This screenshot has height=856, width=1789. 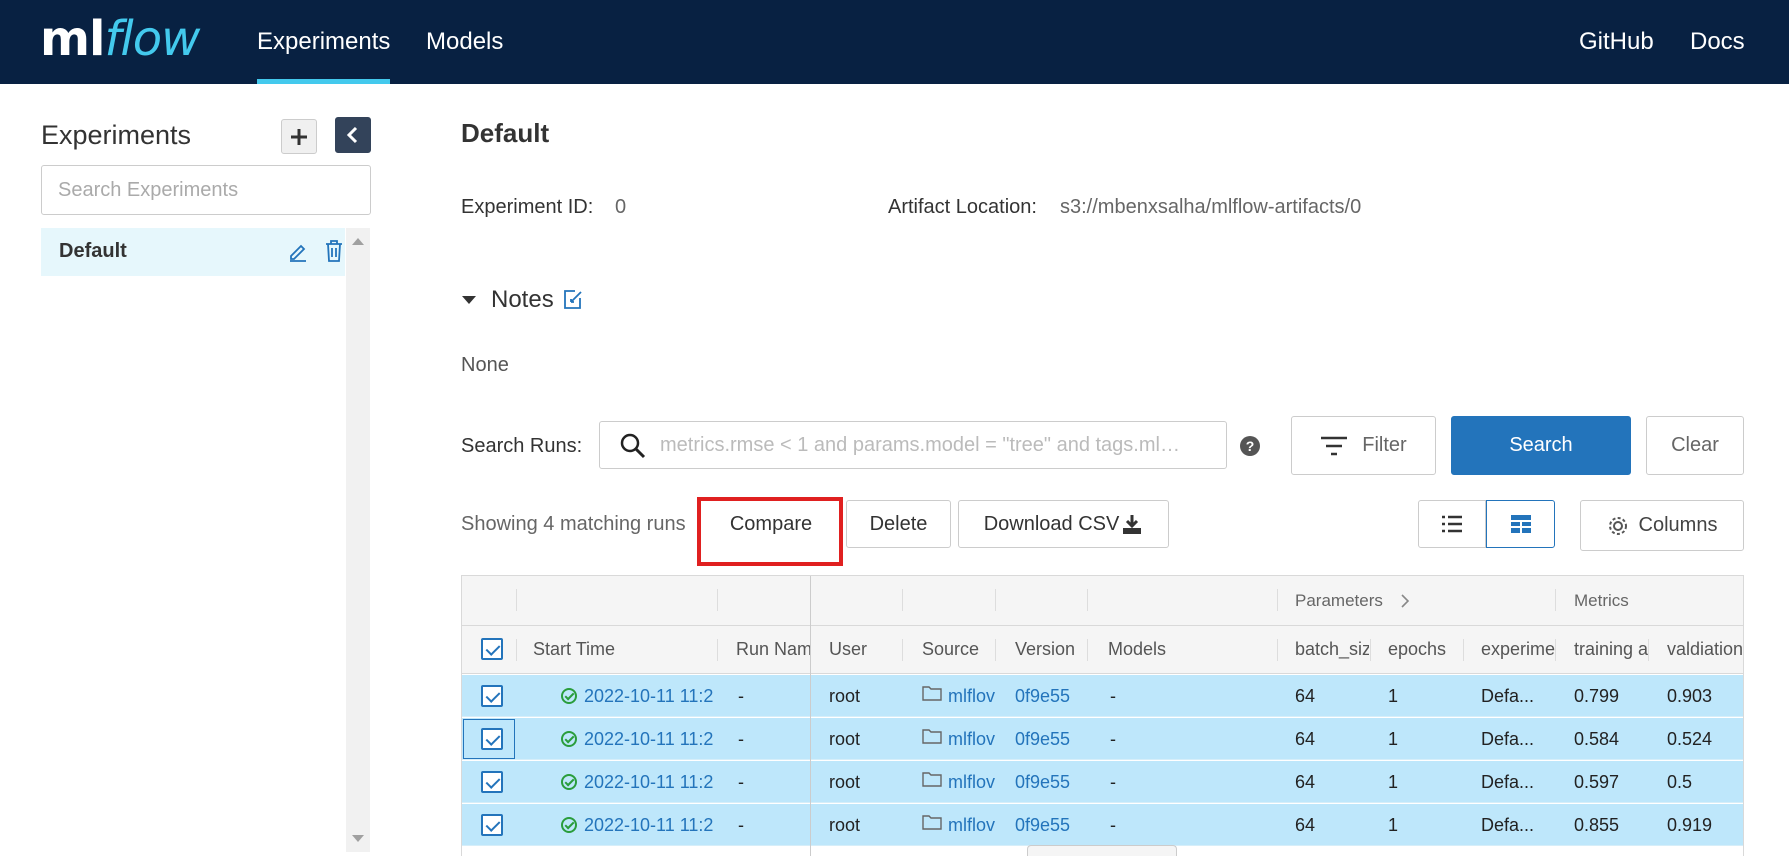 I want to click on artifact-location-value: s3://mbenxsalha/mlflow-artifacts/0, so click(x=1211, y=207).